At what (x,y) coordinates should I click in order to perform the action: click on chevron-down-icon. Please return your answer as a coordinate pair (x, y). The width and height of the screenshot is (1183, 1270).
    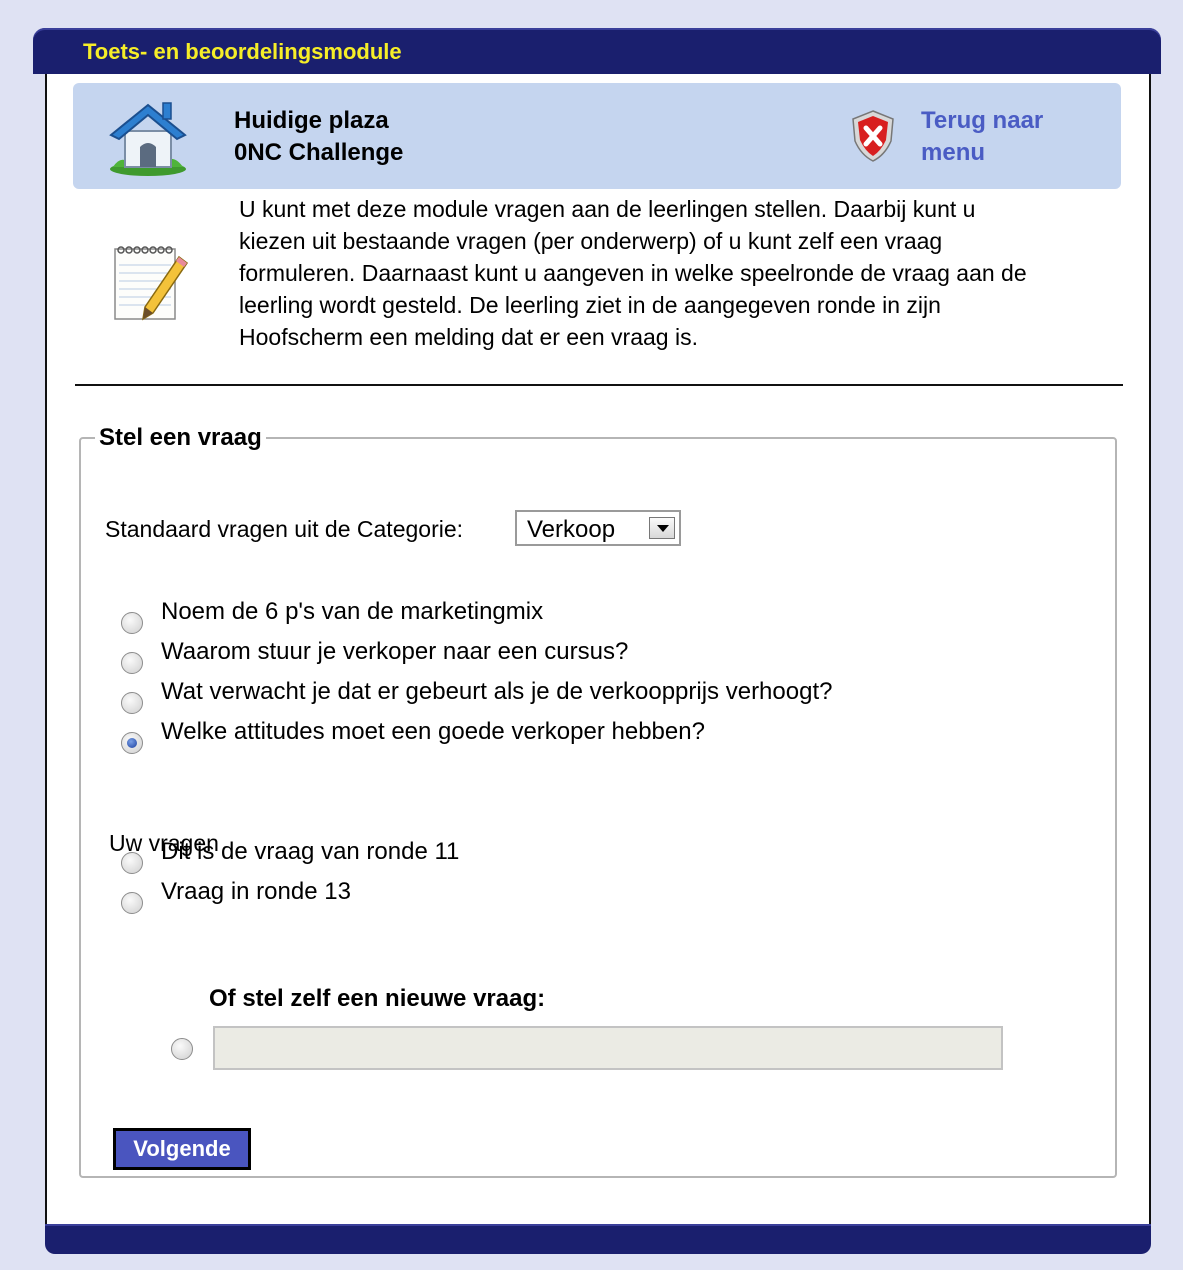
    Looking at the image, I should click on (662, 528).